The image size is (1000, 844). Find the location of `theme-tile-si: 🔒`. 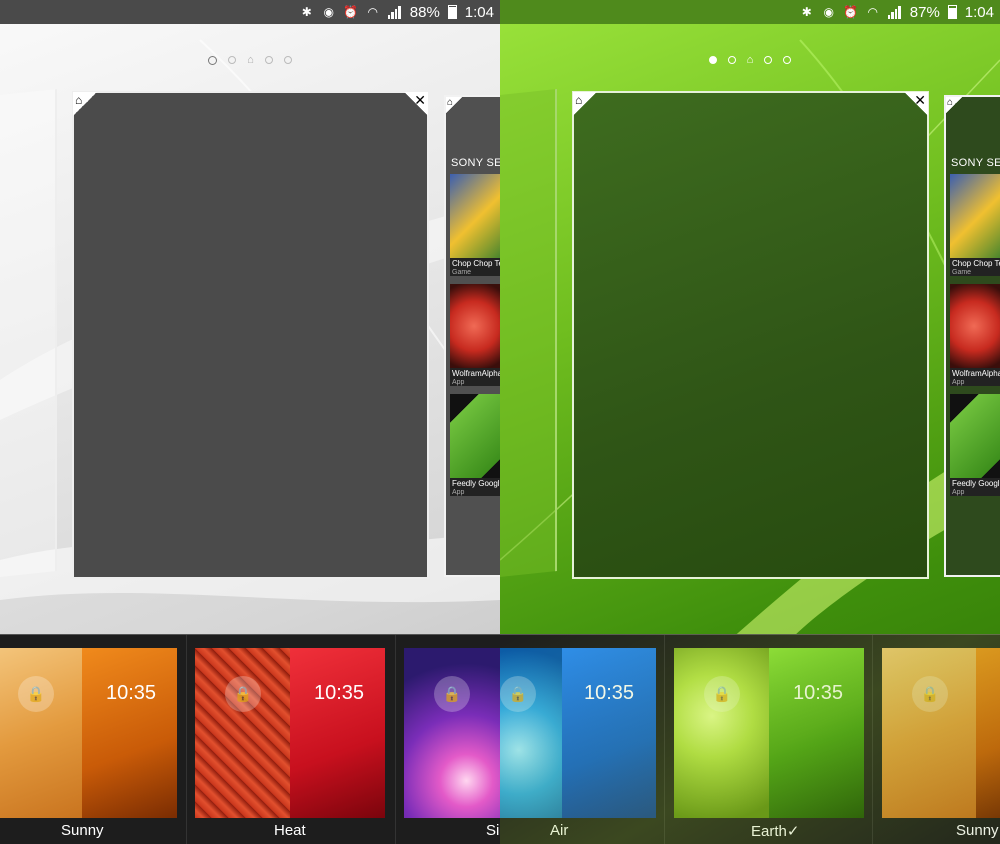

theme-tile-si: 🔒 is located at coordinates (452, 733).